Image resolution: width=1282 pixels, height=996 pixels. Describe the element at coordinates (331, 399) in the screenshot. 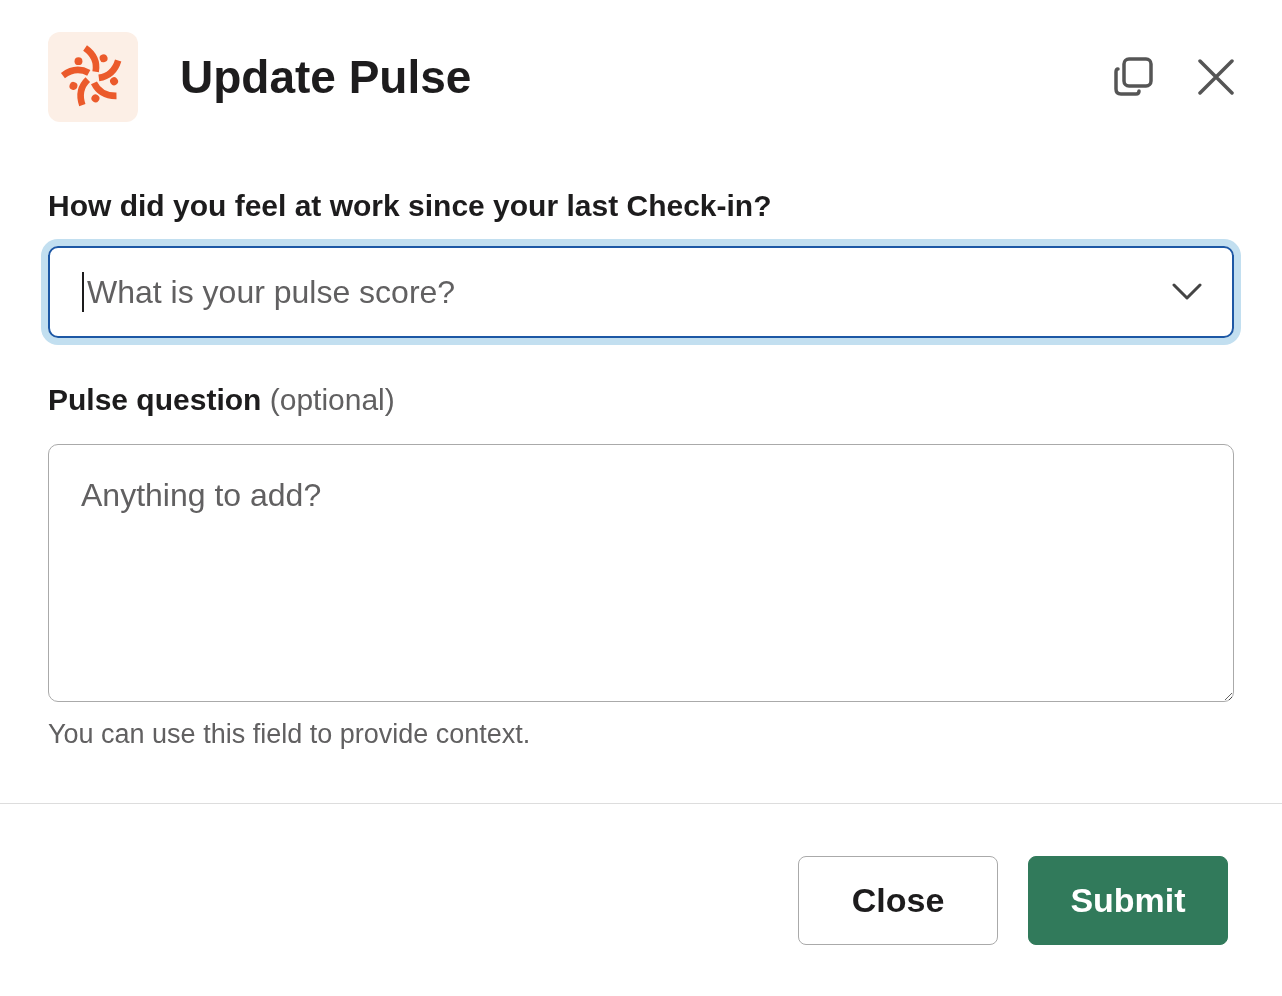

I see `optional-note: (optional)` at that location.